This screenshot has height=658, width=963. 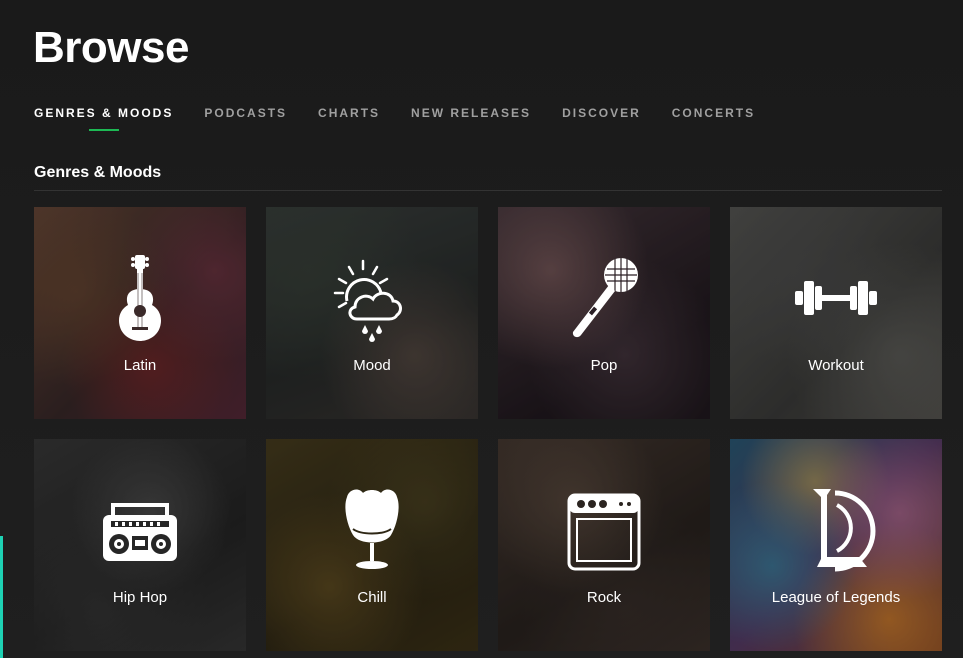 I want to click on card-label: Pop, so click(x=604, y=365).